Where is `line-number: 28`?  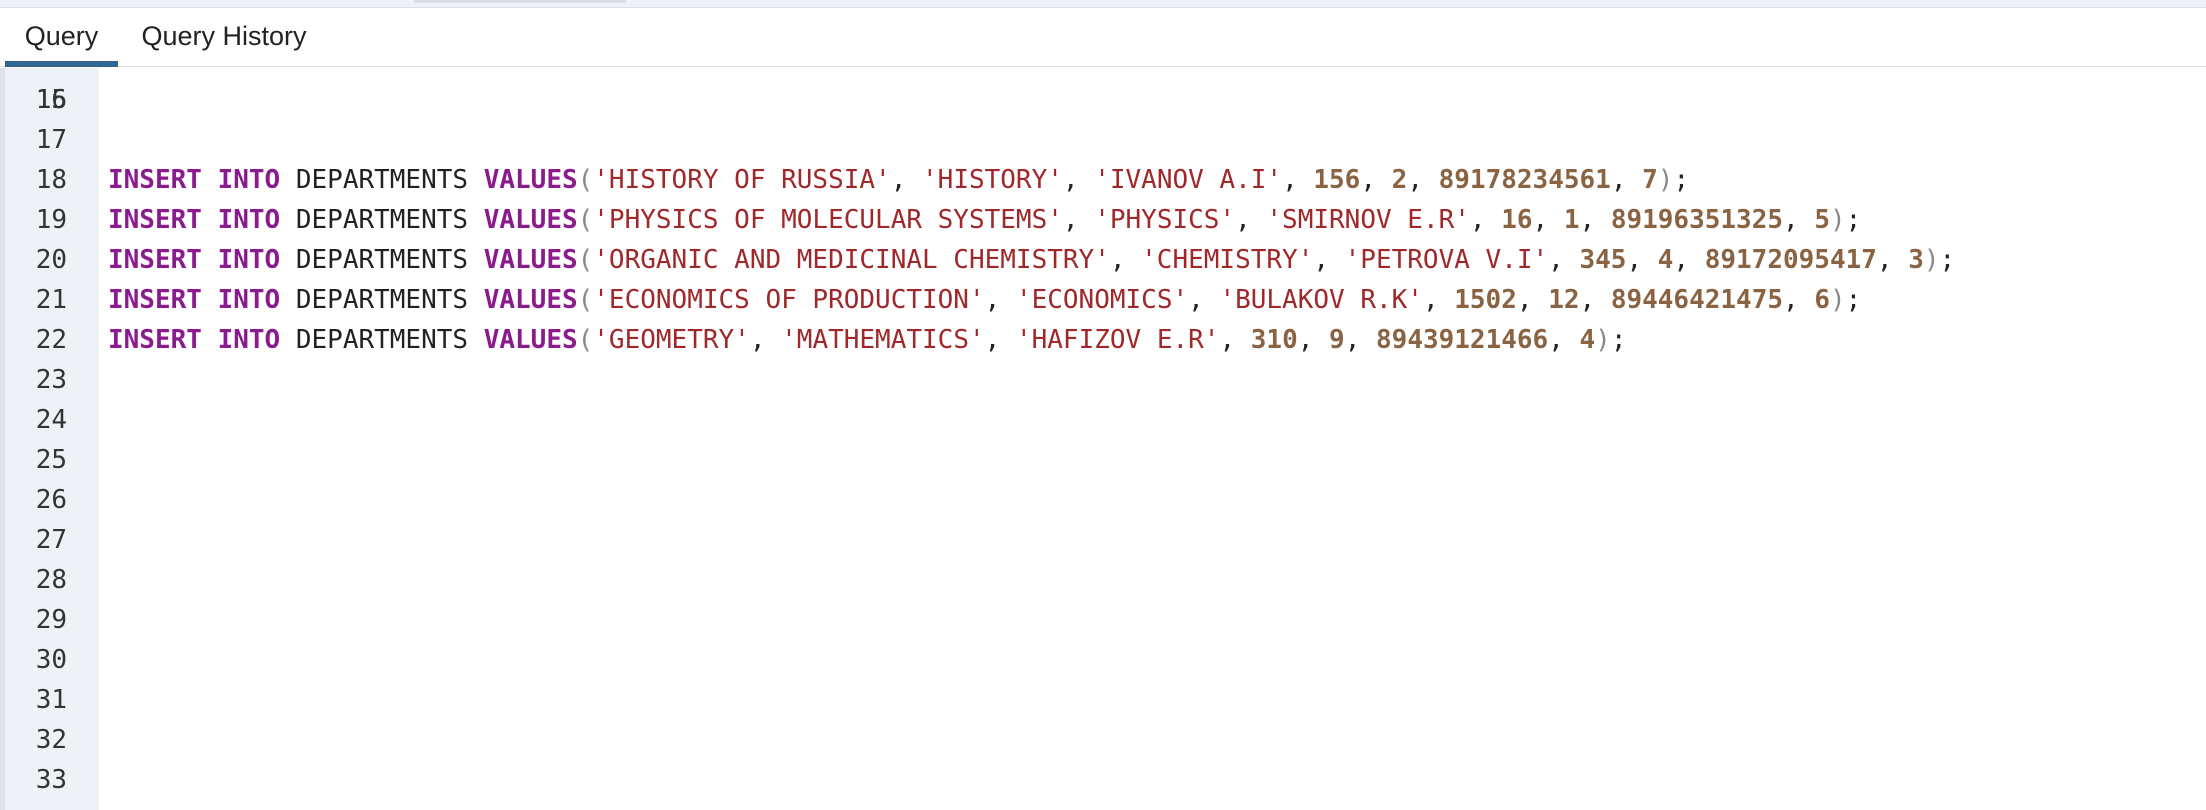 line-number: 28 is located at coordinates (51, 580).